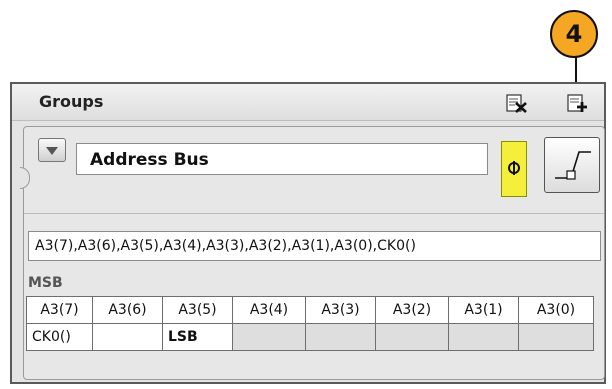 Image resolution: width=612 pixels, height=389 pixels. I want to click on groups-header: Groups, so click(308, 102).